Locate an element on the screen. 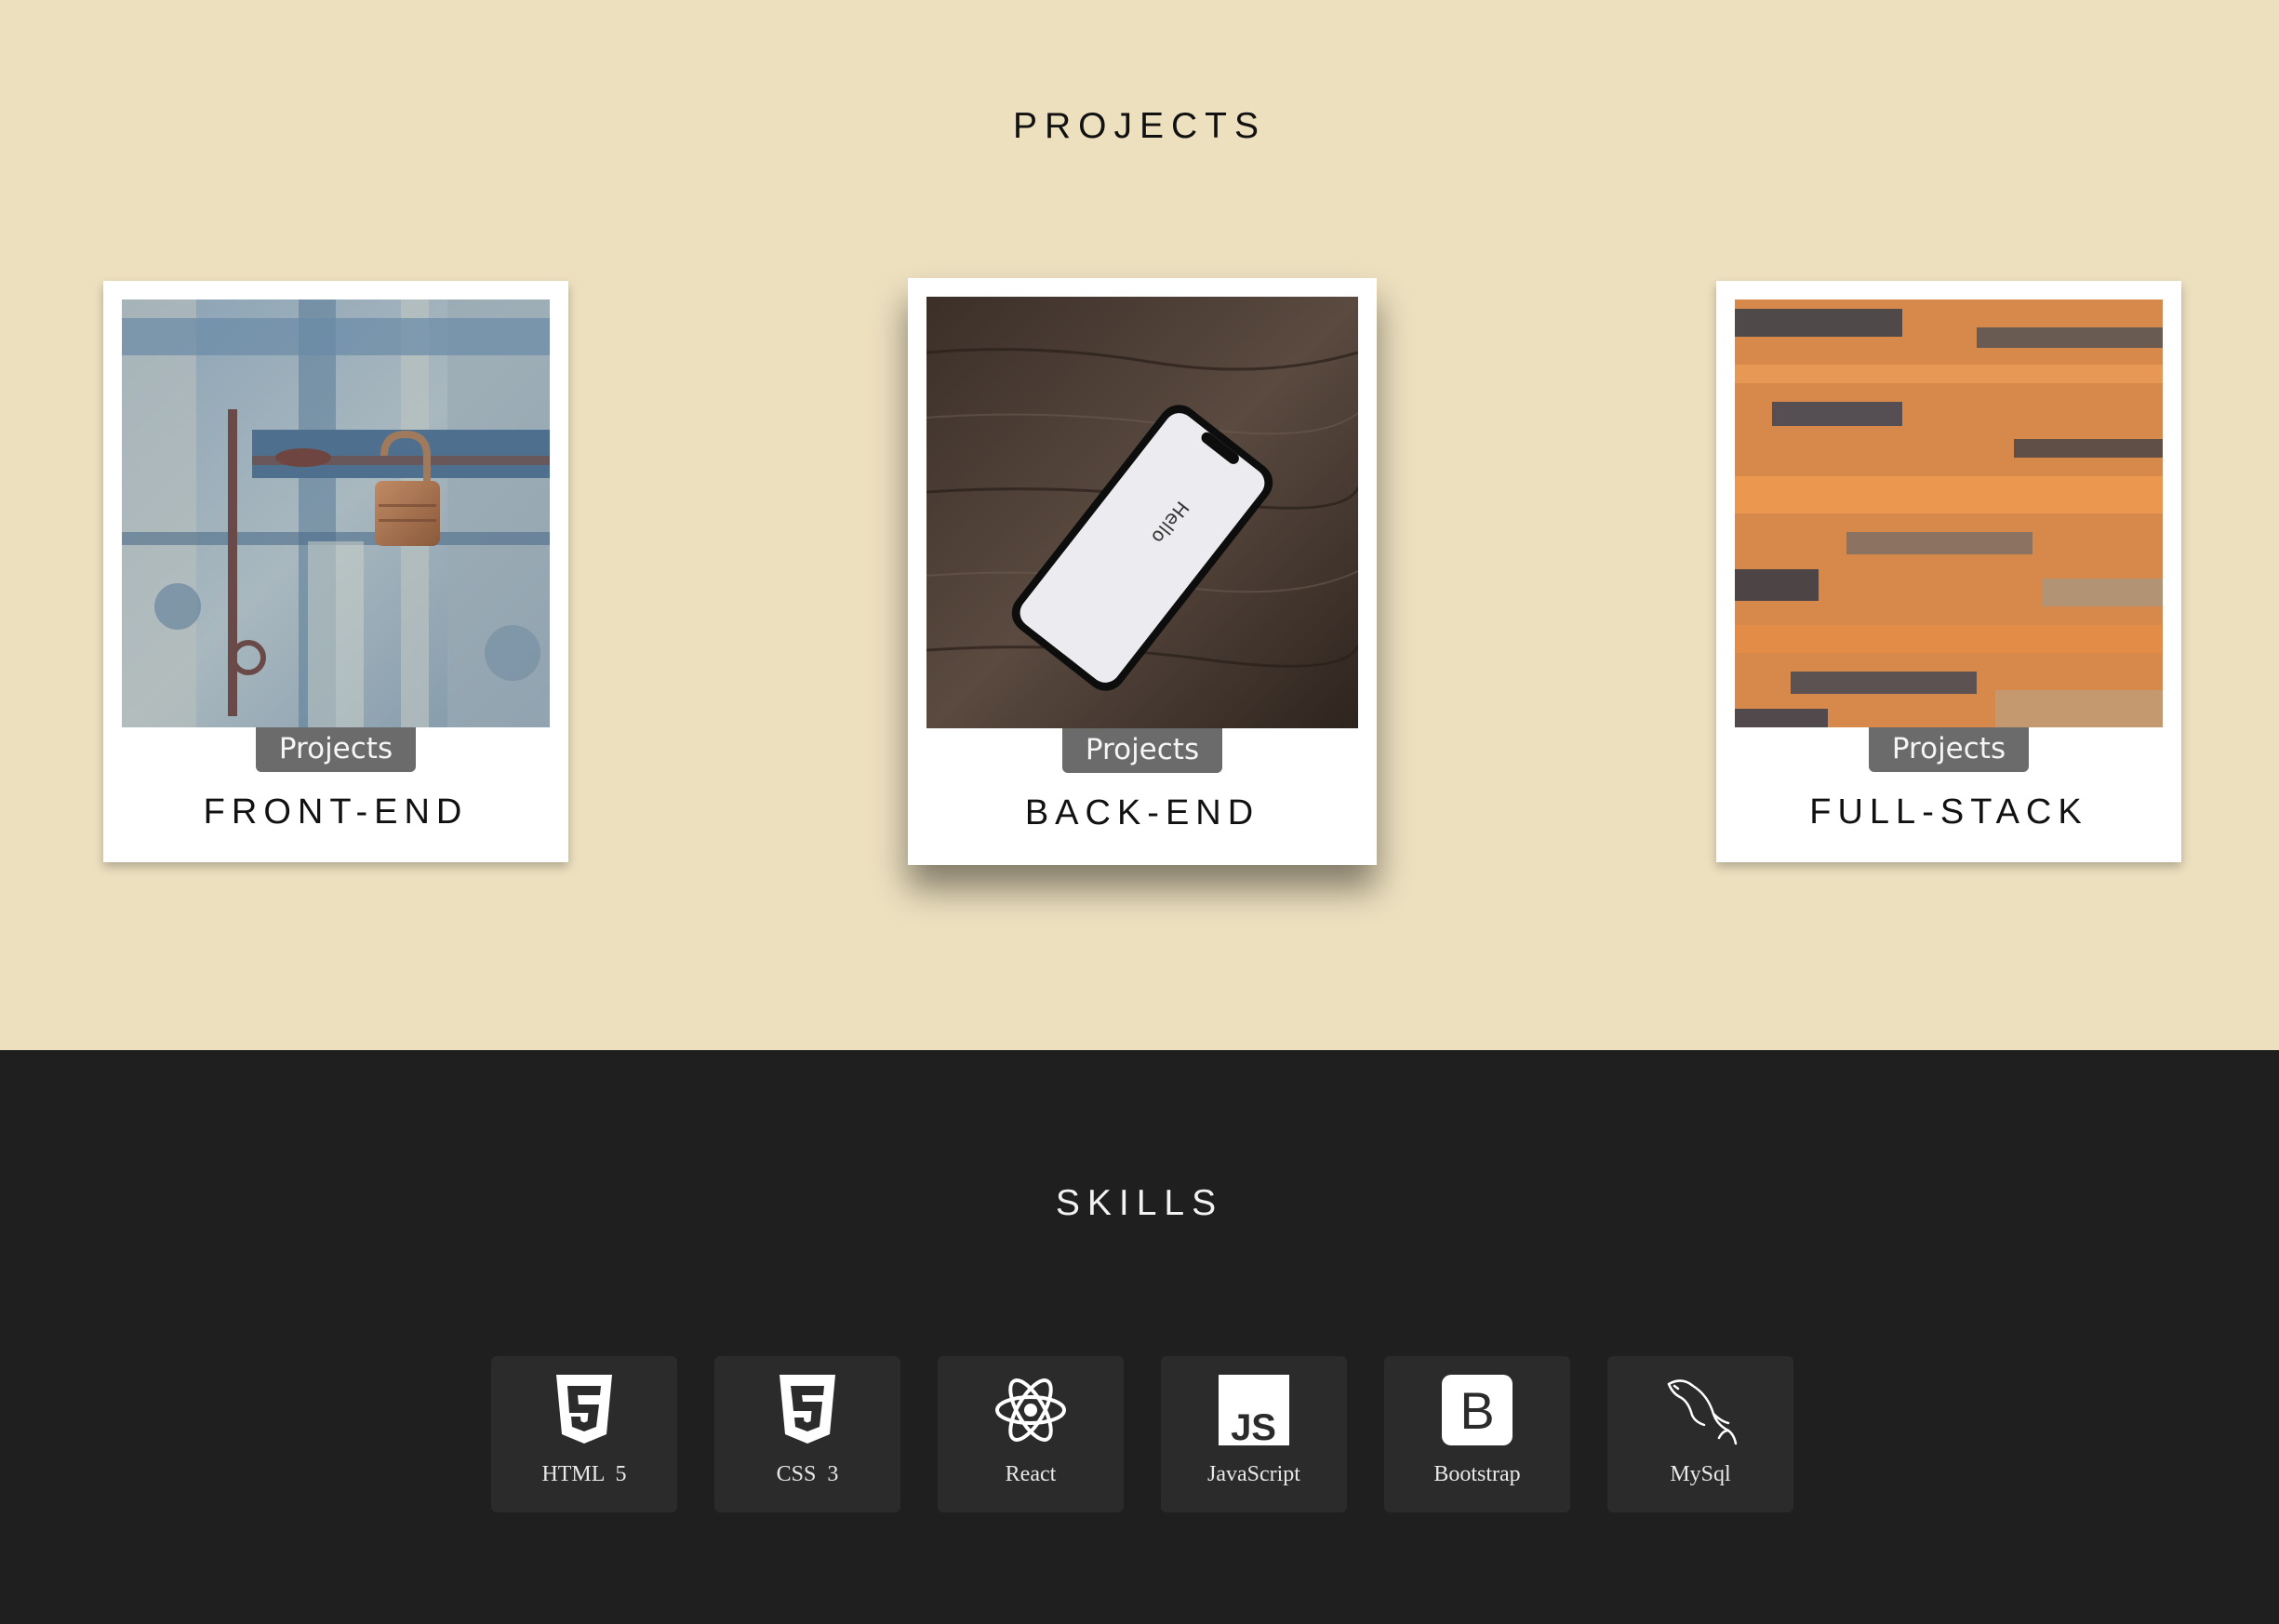 This screenshot has width=2279, height=1624. skill-label-html5: HTML 5 is located at coordinates (584, 1474).